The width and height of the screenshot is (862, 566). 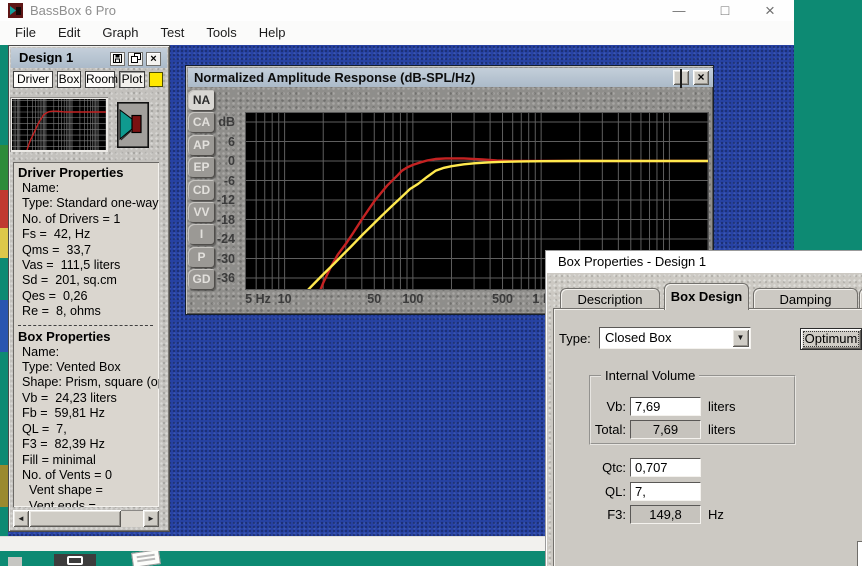 I want to click on desktop-icon-sliver-blue, so click(x=4, y=326).